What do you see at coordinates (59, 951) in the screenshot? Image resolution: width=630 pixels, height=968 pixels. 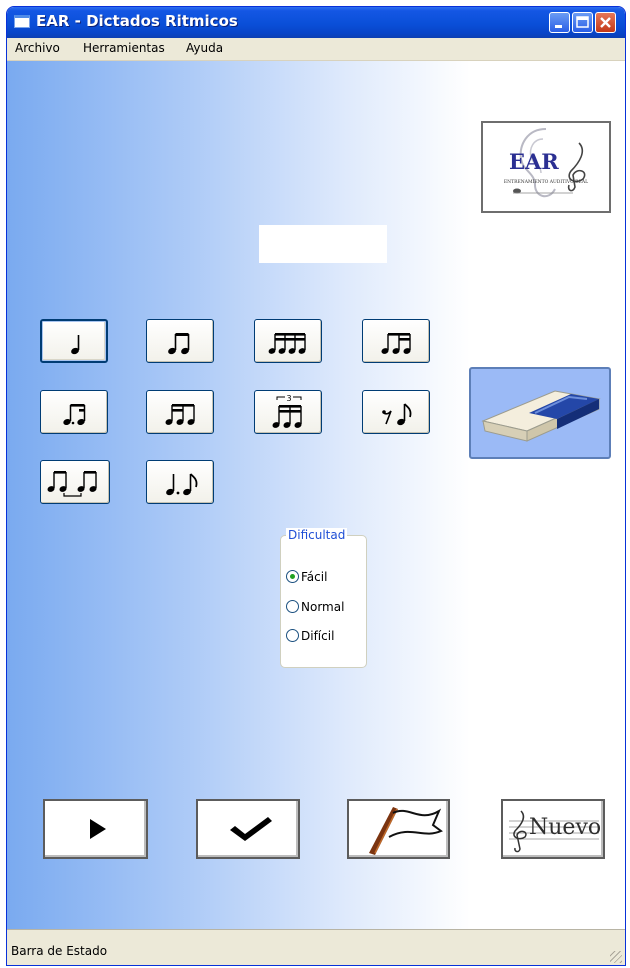 I see `status-text: Barra de Estado` at bounding box center [59, 951].